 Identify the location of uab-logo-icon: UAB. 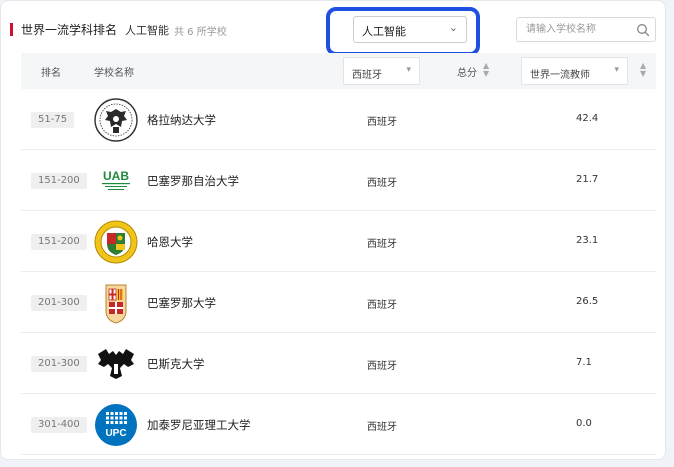
(116, 179).